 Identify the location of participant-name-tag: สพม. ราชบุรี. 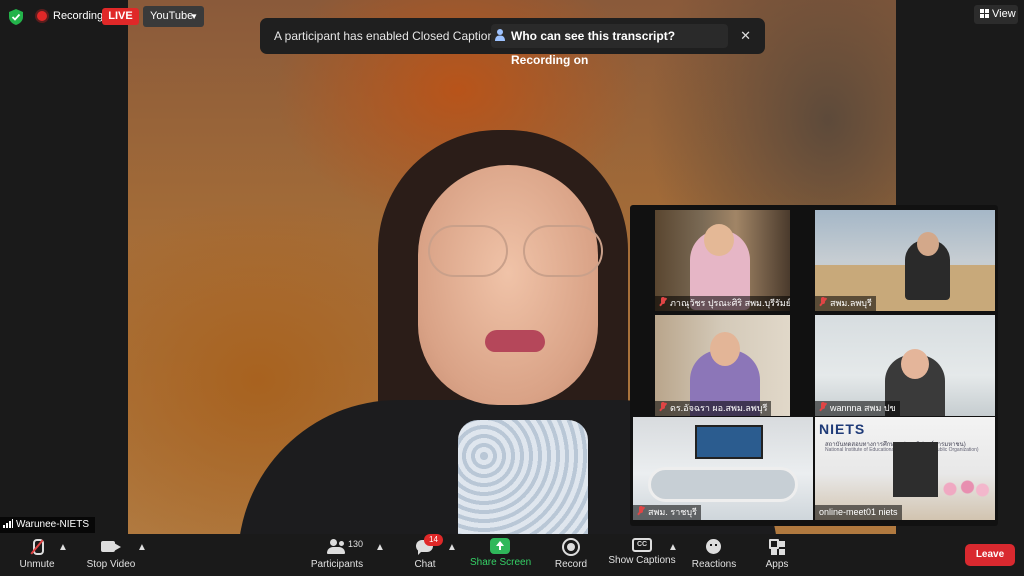
(667, 512).